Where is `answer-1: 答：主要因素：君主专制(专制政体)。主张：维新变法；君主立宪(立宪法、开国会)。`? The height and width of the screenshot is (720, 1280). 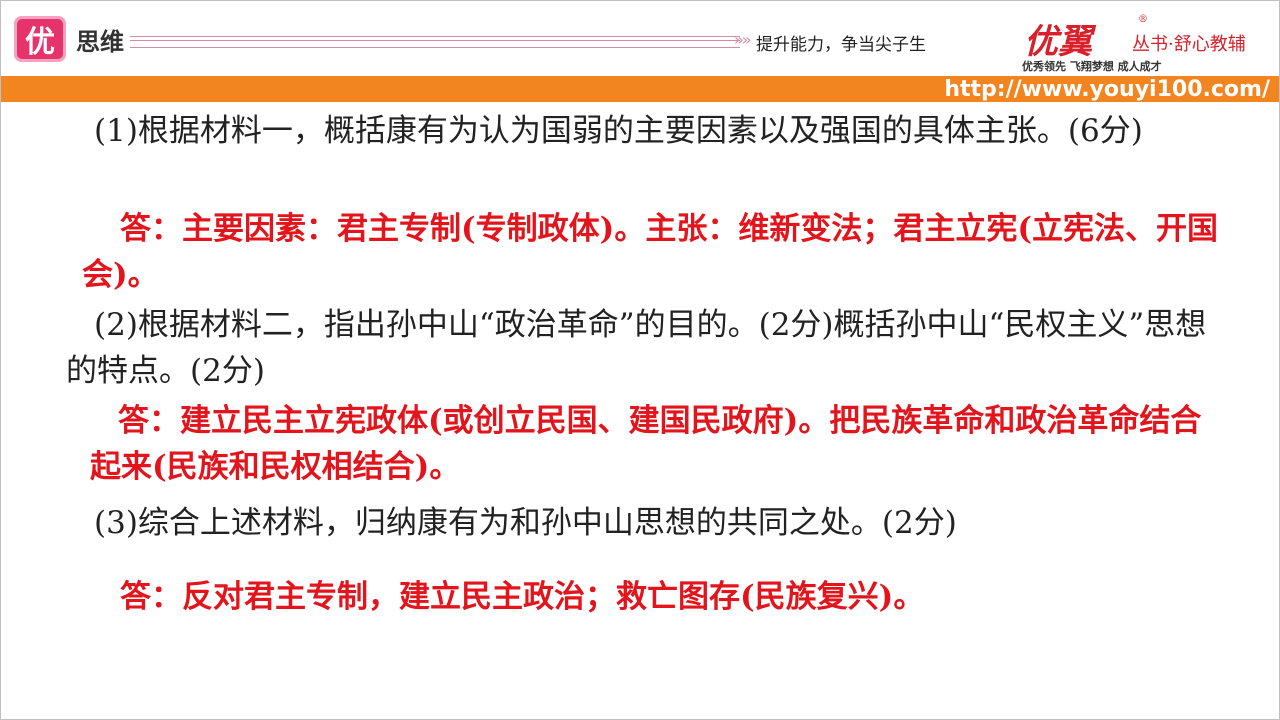 answer-1: 答：主要因素：君主专制(专制政体)。主张：维新变法；君主立宪(立宪法、开国会)。 is located at coordinates (650, 252).